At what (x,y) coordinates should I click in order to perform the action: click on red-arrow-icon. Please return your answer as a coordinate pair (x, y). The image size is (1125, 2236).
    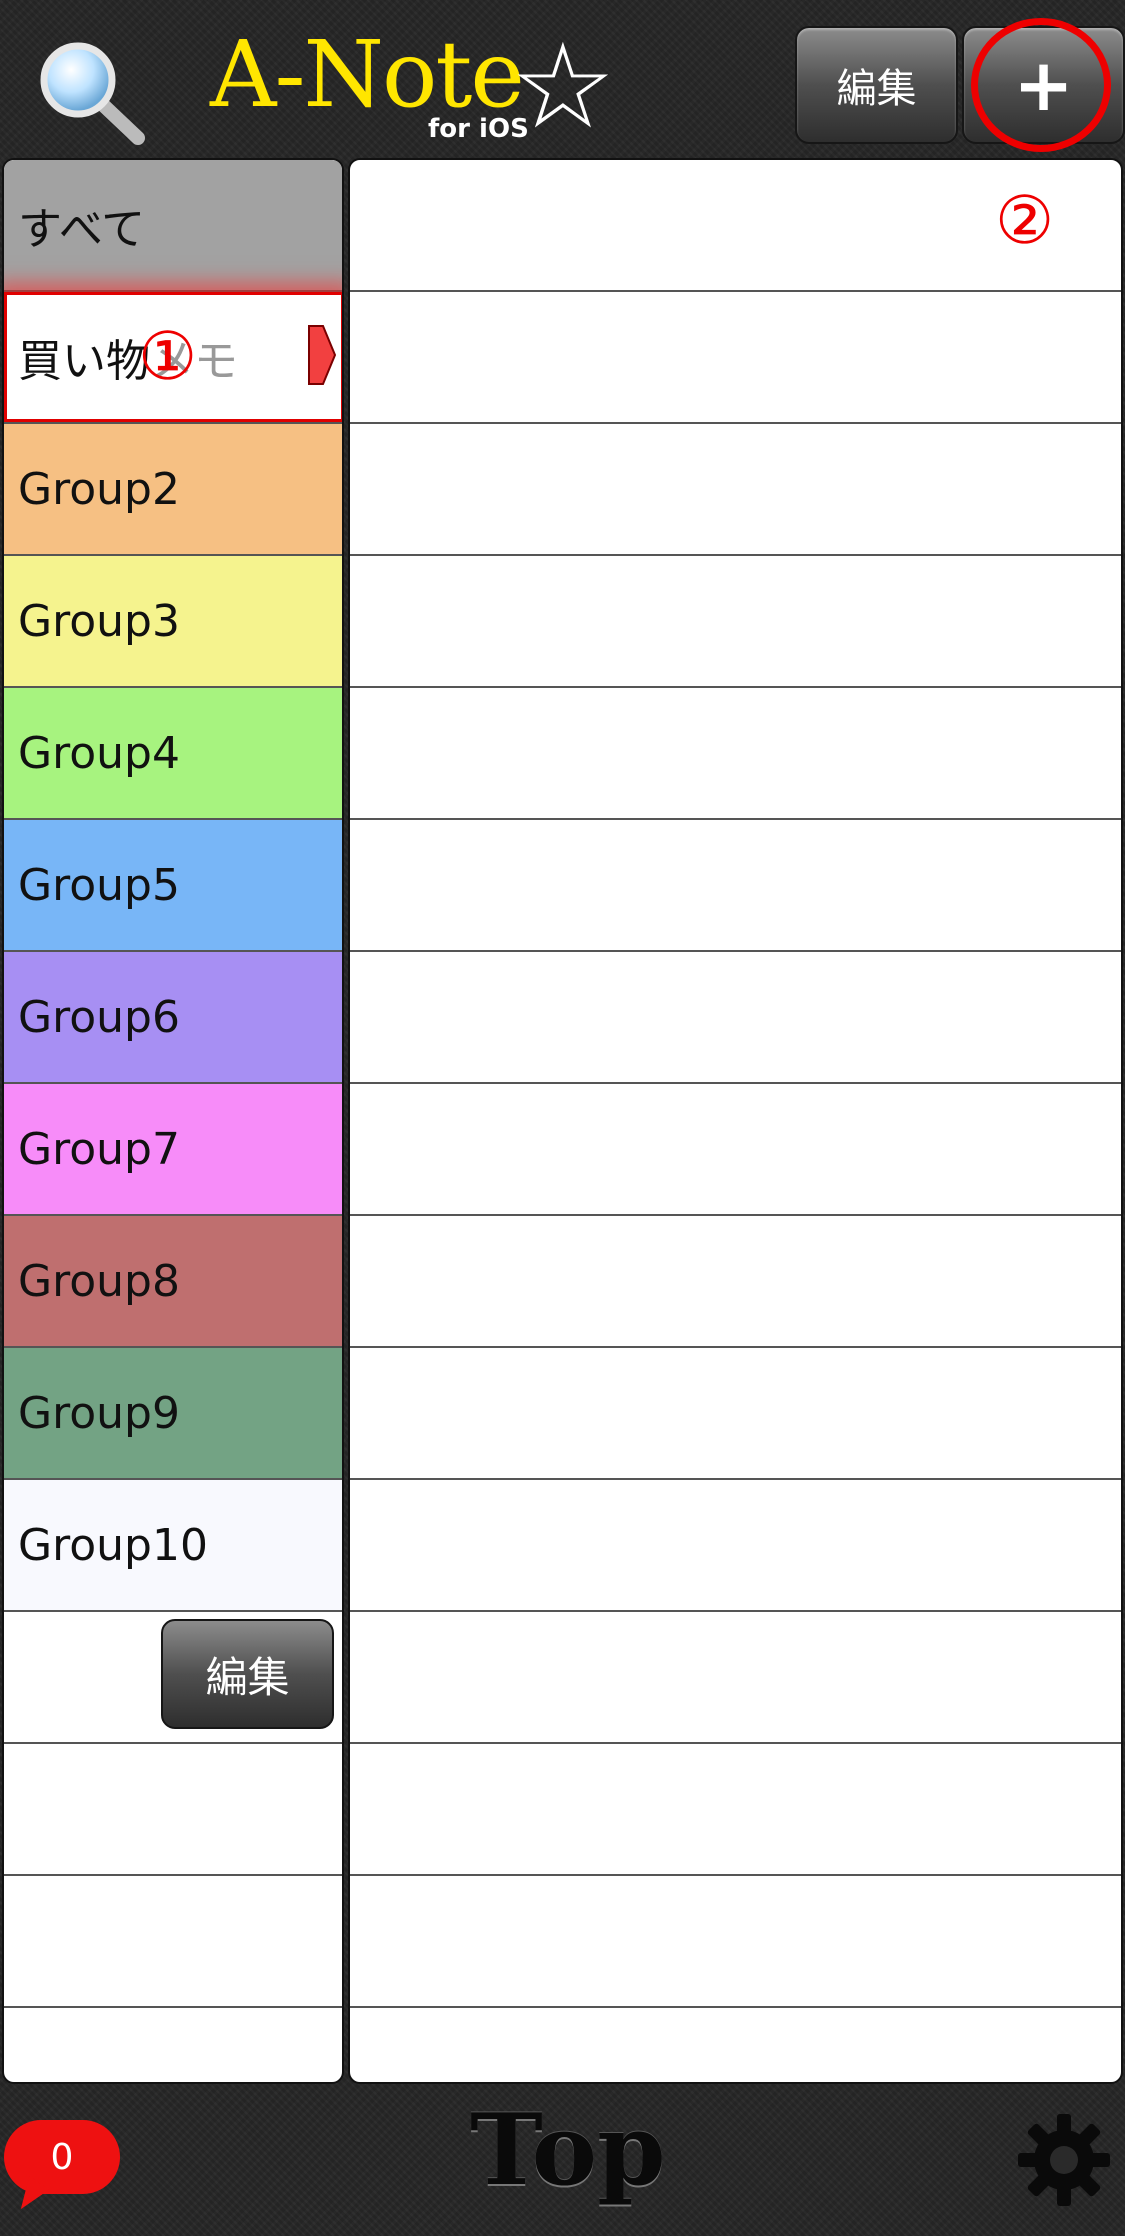
    Looking at the image, I should click on (322, 355).